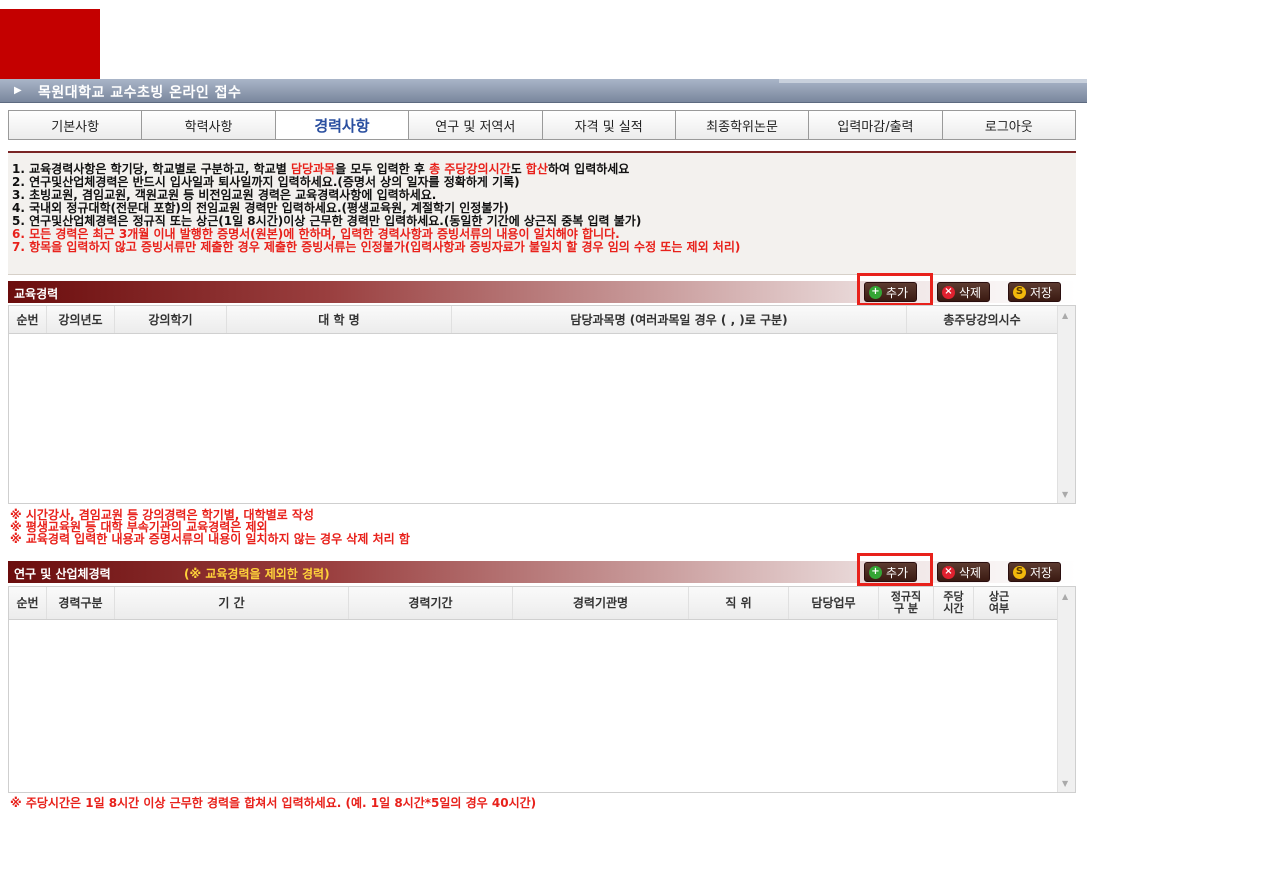  I want to click on col-header: 강의학기, so click(171, 319).